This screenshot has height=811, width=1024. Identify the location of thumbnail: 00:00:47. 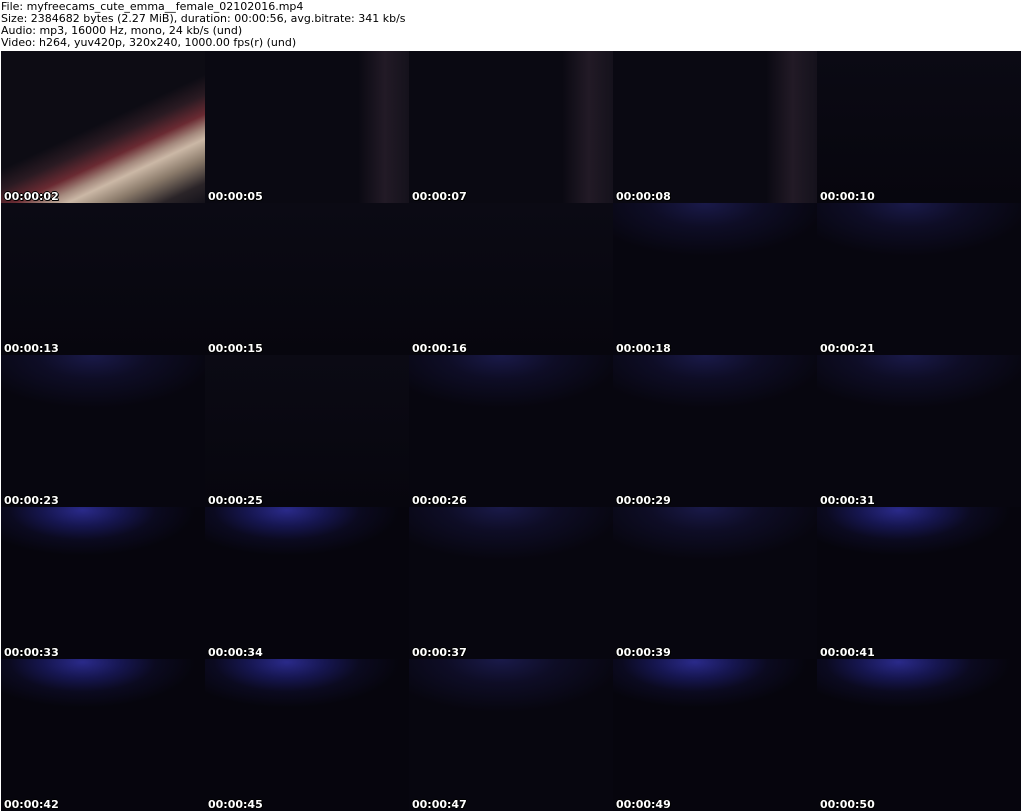
(511, 735).